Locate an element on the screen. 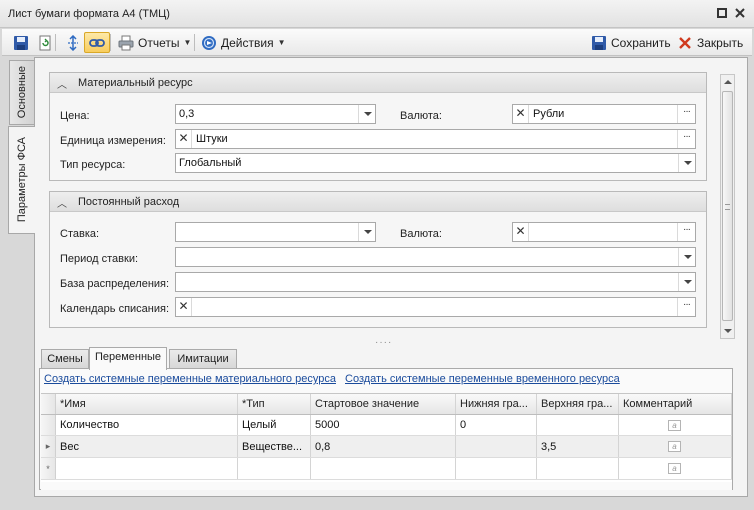  cell-type is located at coordinates (274, 468).